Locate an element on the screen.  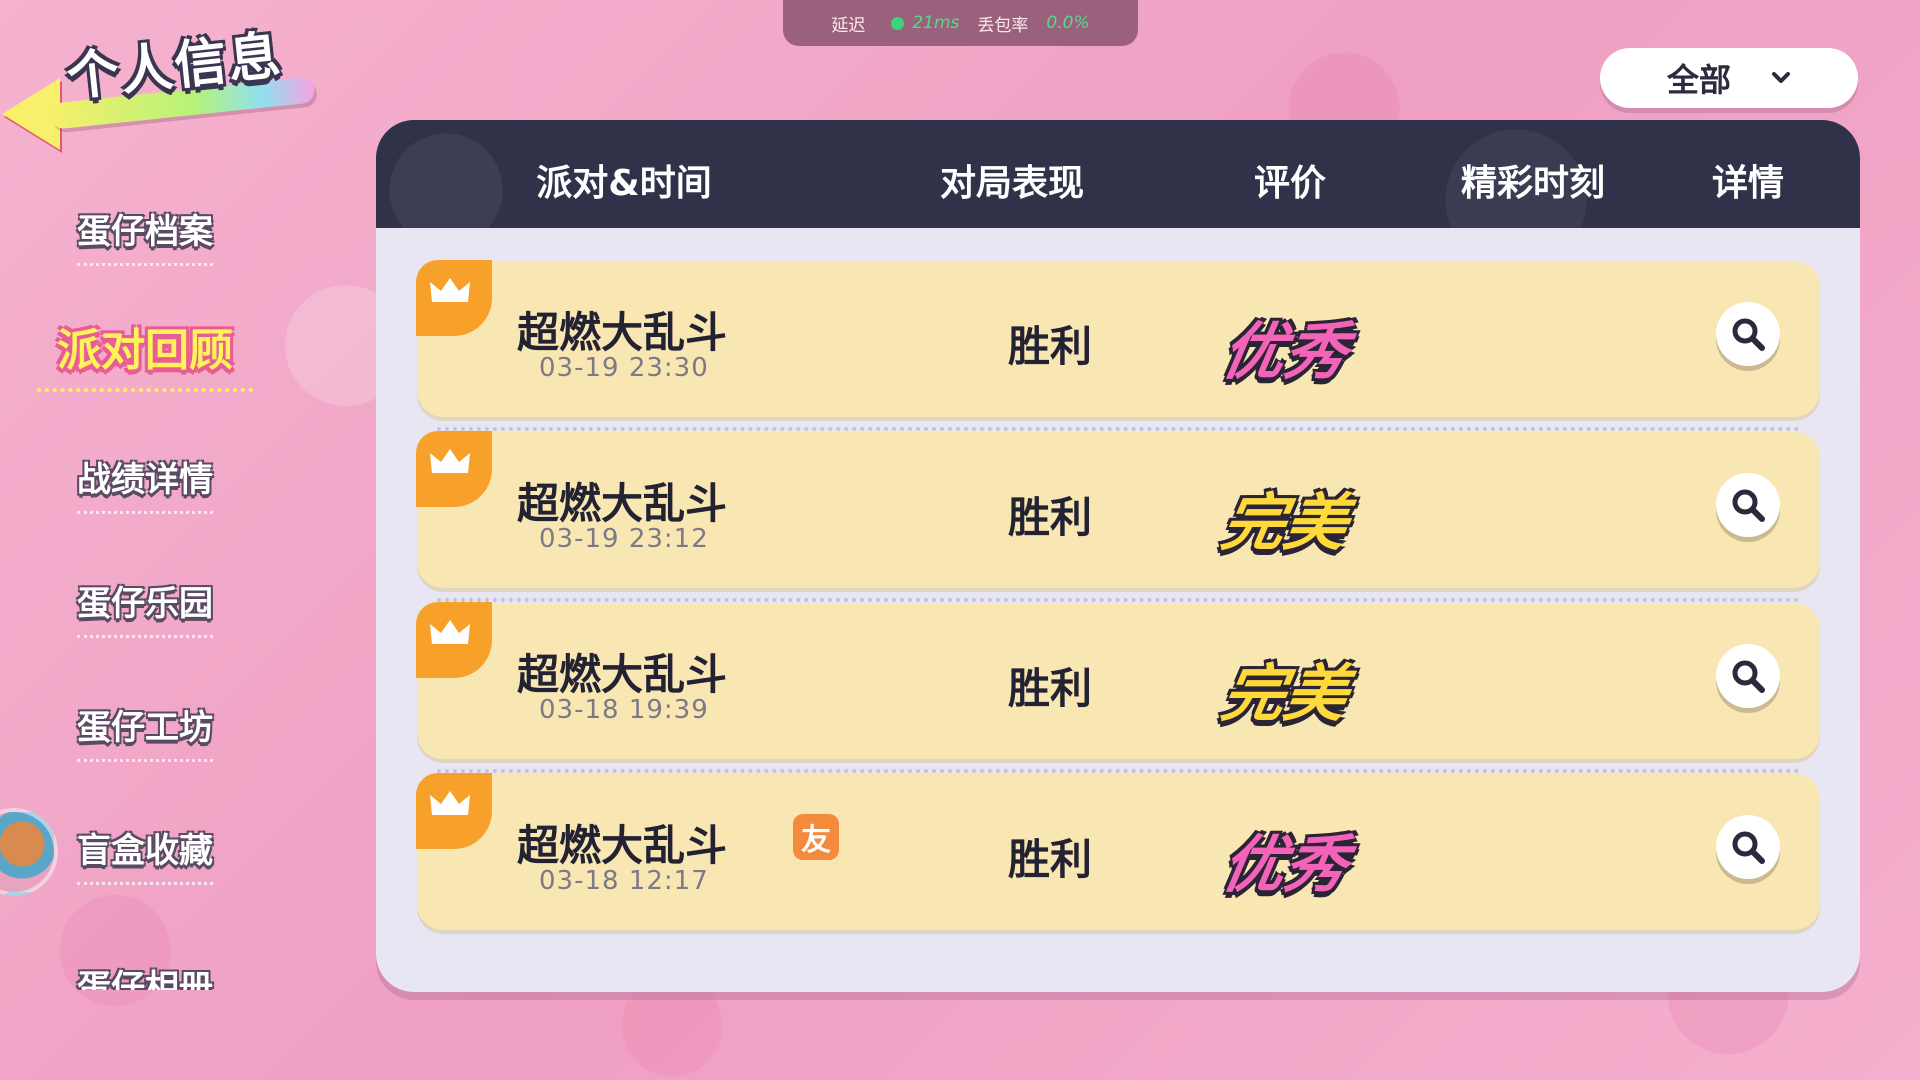
column-header-highlights: 精彩时刻 is located at coordinates (1533, 183).